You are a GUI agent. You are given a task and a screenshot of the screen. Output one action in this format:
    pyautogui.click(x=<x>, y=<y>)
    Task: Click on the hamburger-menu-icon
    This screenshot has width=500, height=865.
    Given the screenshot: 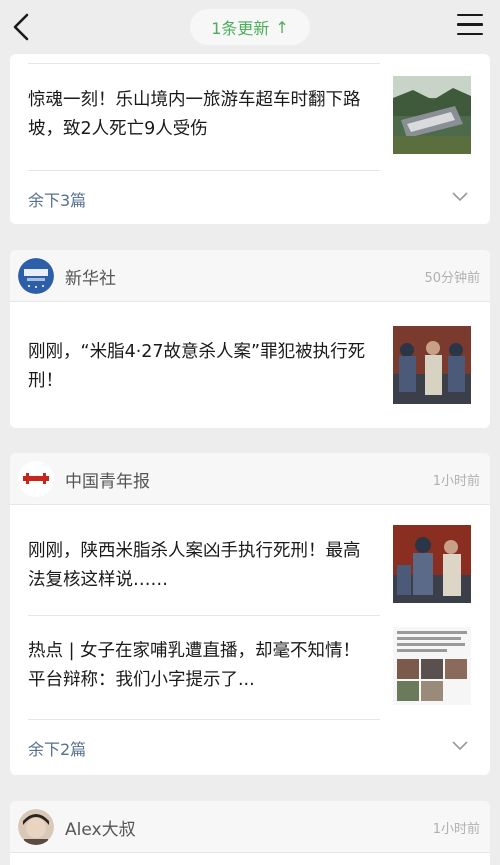 What is the action you would take?
    pyautogui.click(x=470, y=25)
    